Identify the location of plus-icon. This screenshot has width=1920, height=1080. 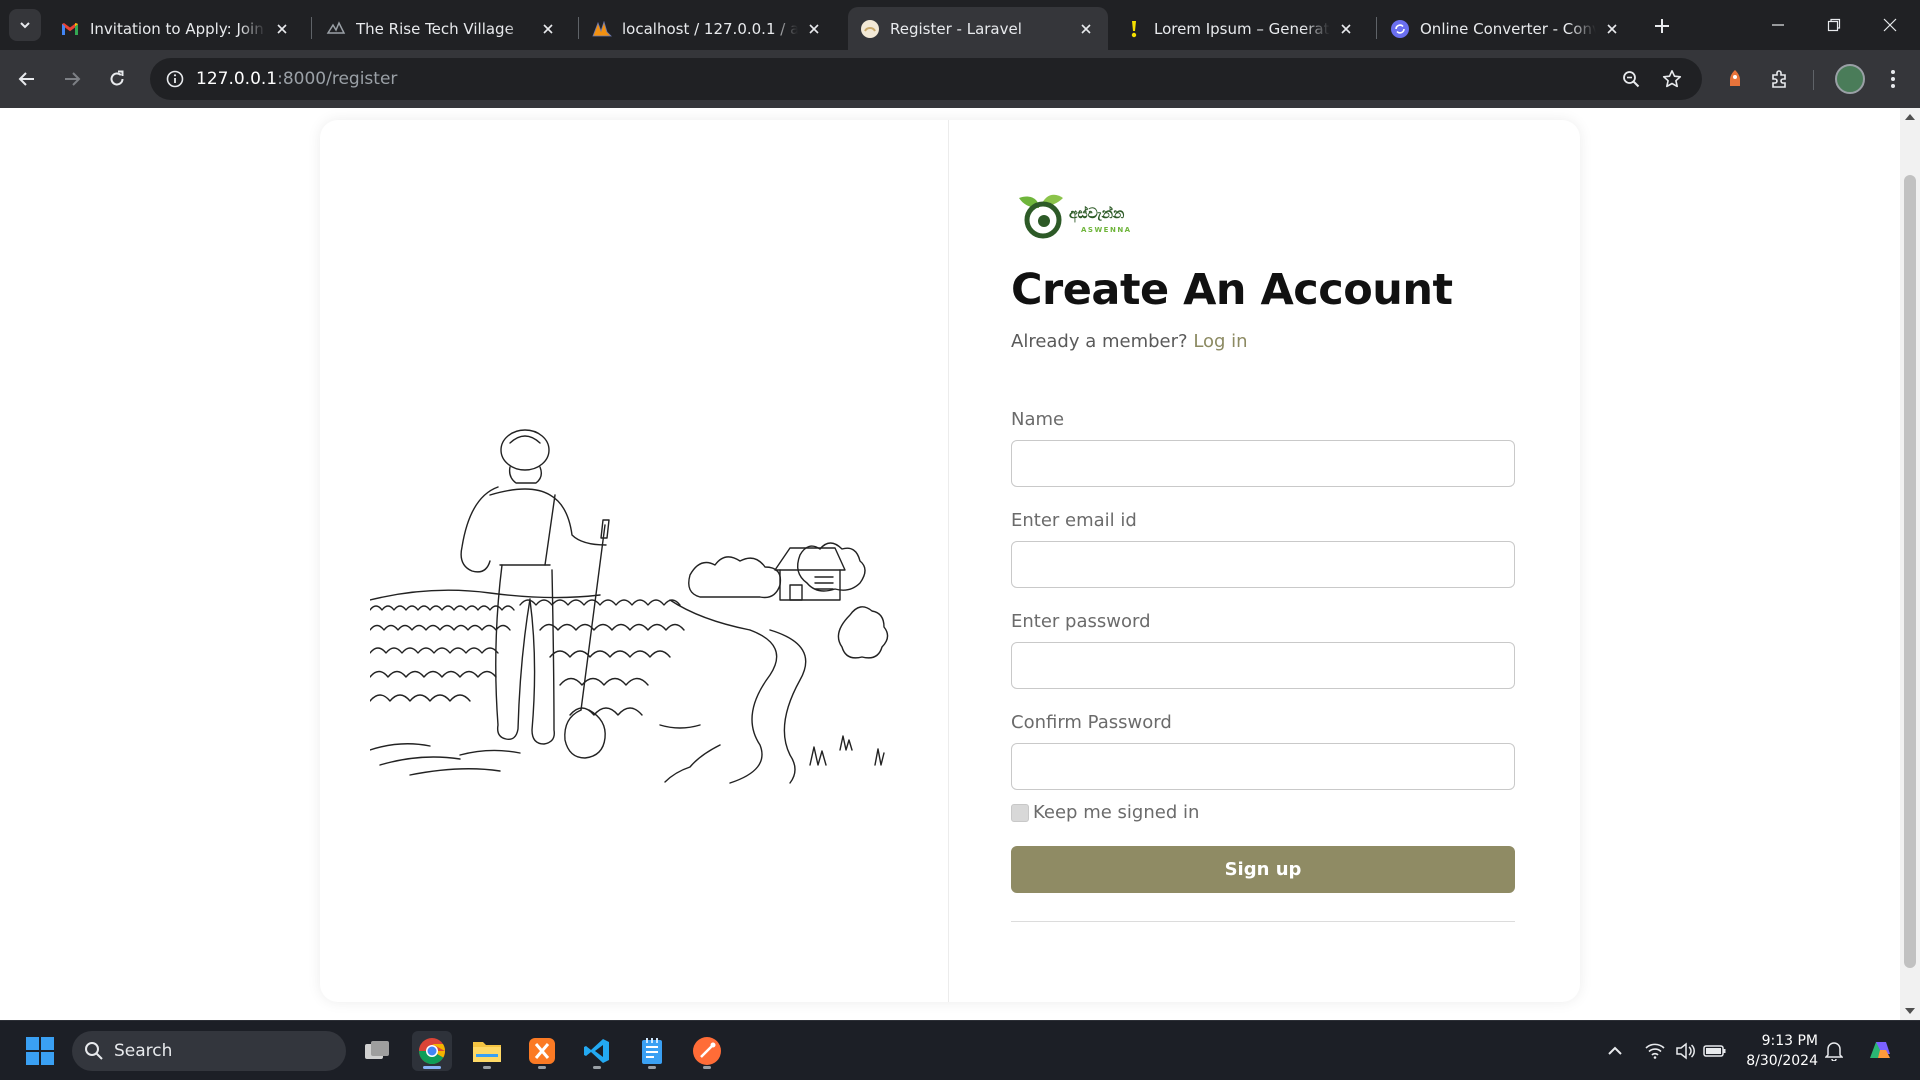
(1662, 26).